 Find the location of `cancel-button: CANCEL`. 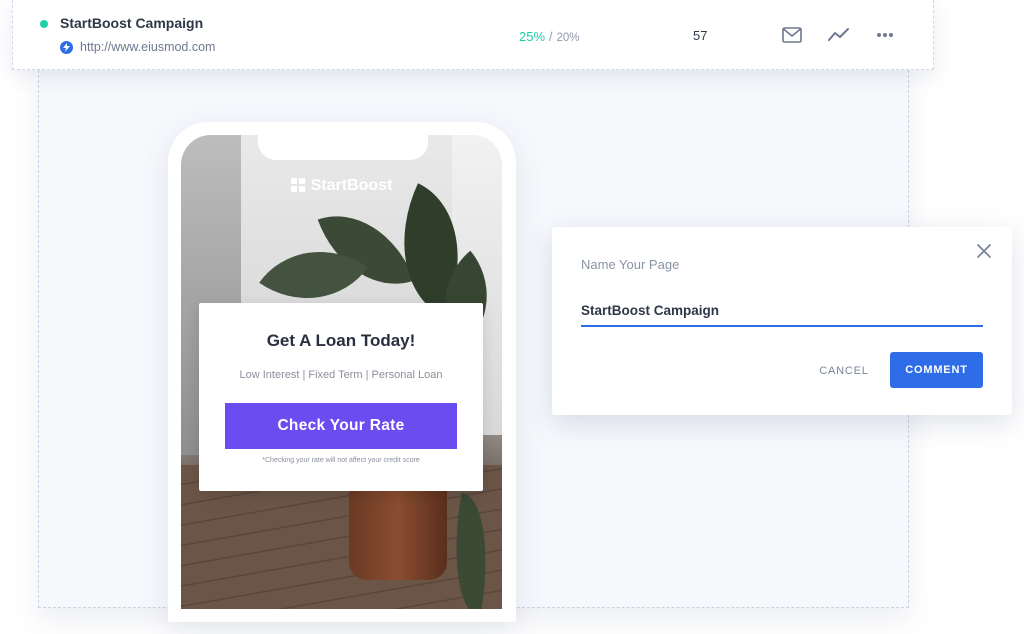

cancel-button: CANCEL is located at coordinates (844, 371).